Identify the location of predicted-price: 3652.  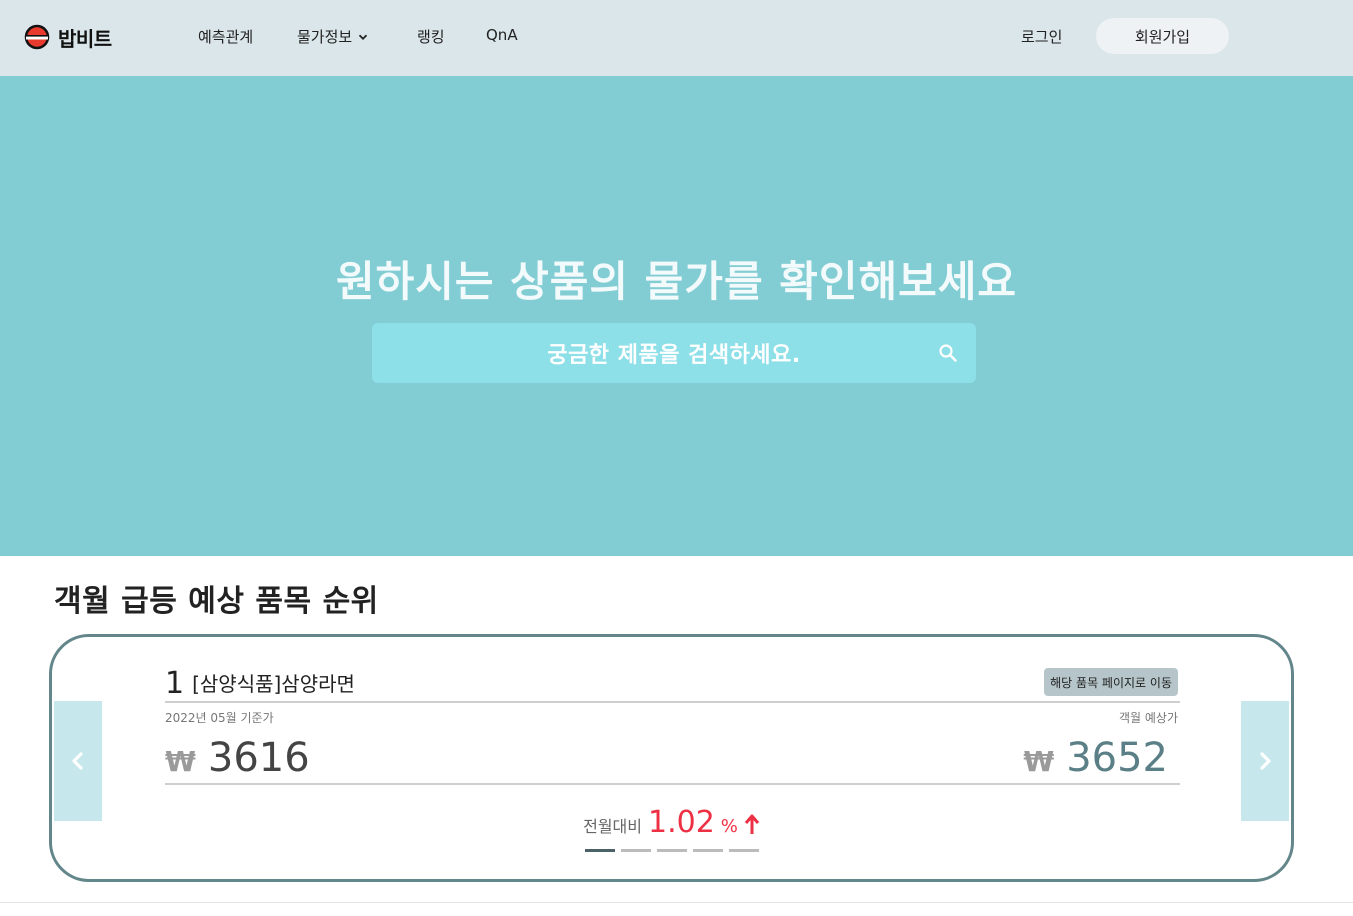
(1117, 758).